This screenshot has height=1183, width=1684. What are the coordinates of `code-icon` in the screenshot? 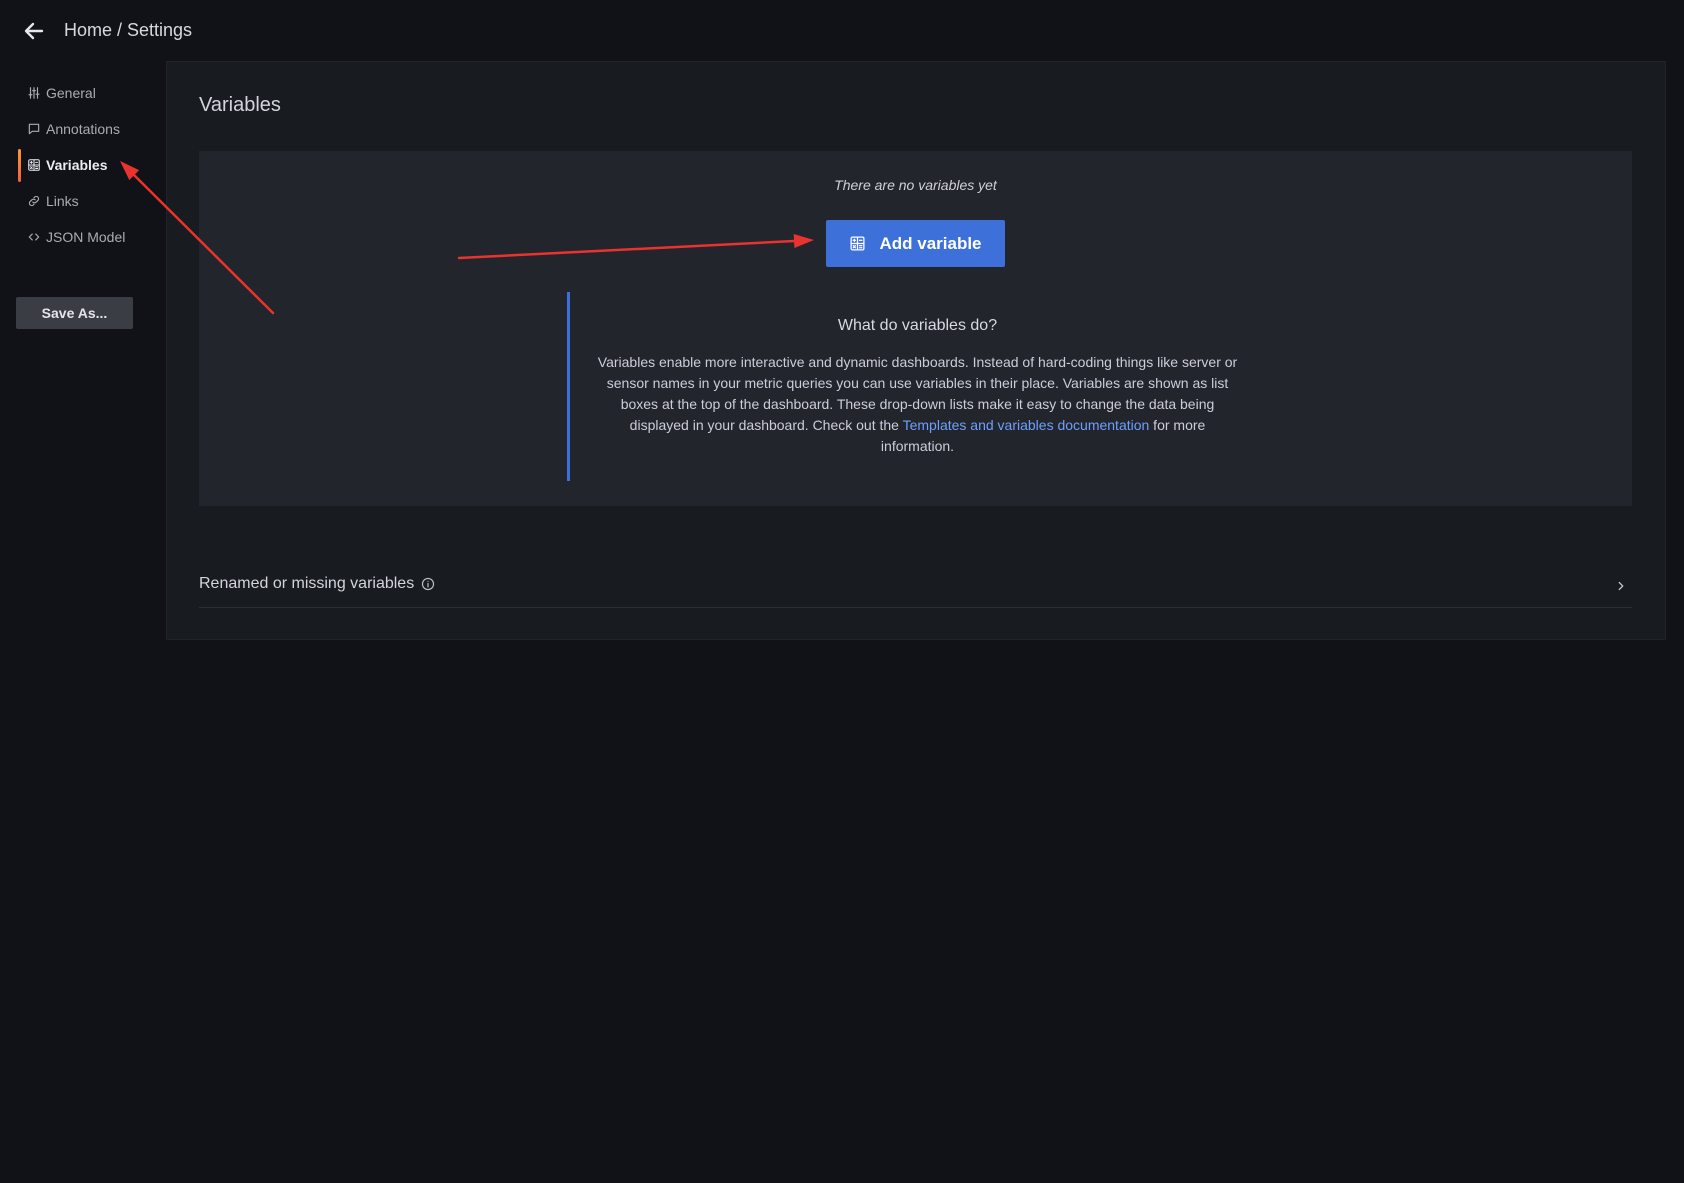 It's located at (34, 237).